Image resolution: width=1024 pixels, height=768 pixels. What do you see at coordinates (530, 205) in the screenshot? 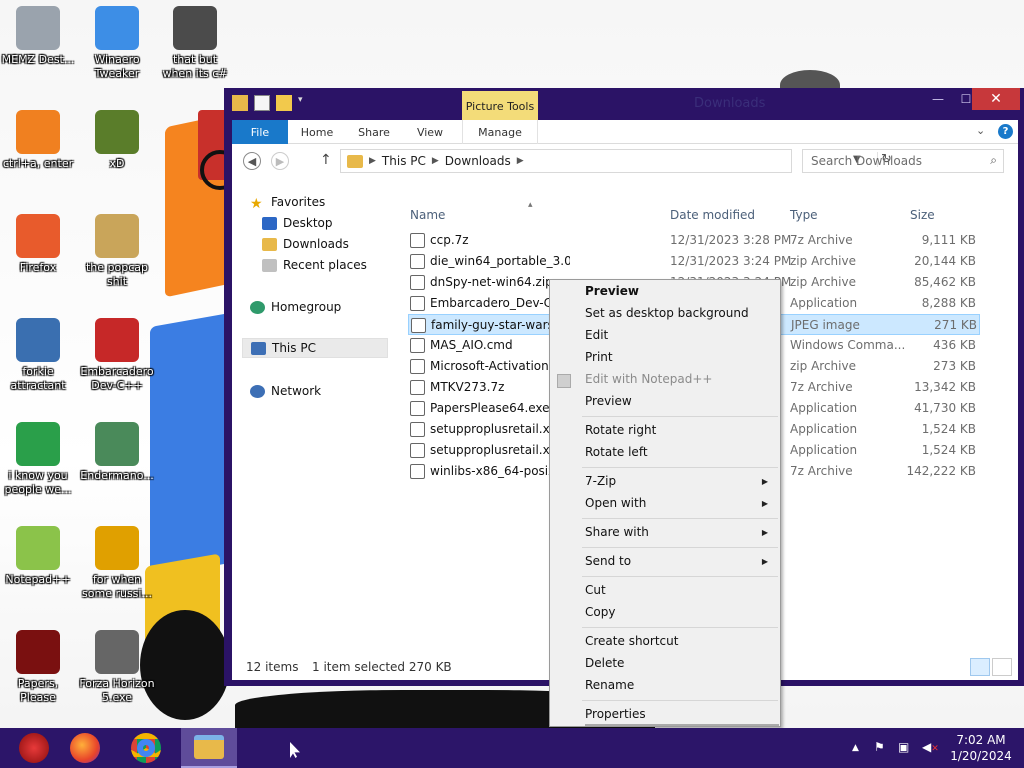
I see `sort-arrow-icon: ▴` at bounding box center [530, 205].